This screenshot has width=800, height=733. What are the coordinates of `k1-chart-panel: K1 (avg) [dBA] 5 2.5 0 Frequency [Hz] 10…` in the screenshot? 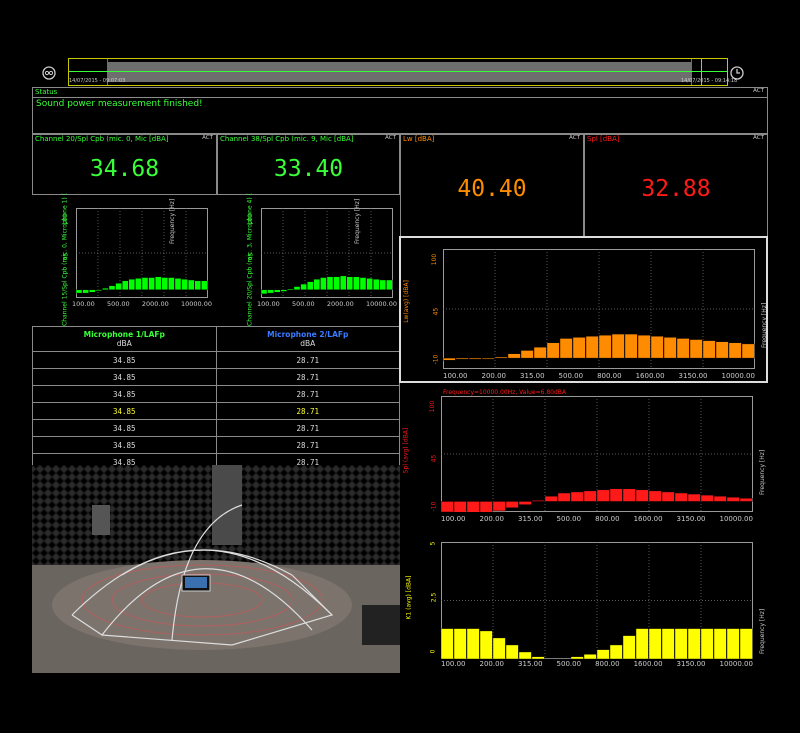 It's located at (583, 602).